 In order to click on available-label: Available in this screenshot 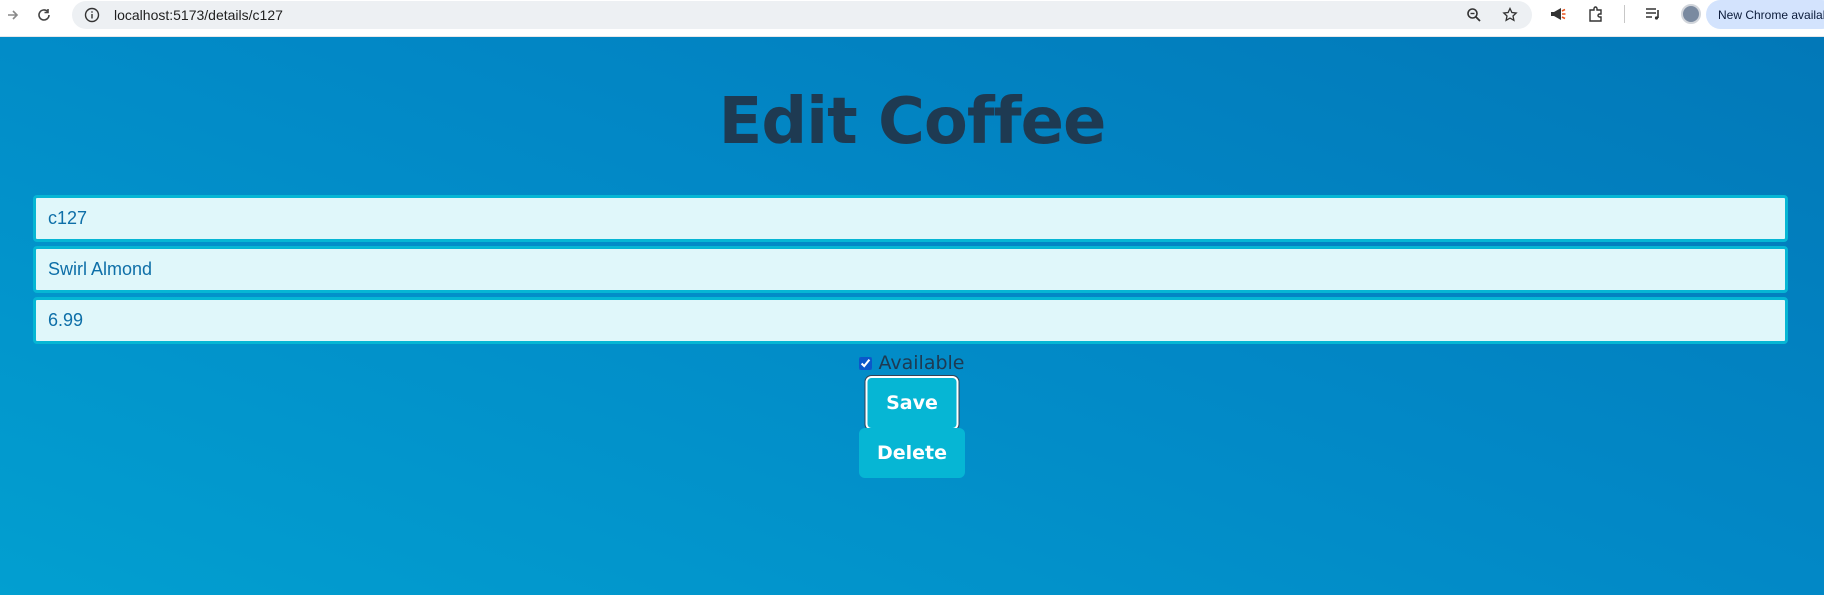, I will do `click(921, 363)`.